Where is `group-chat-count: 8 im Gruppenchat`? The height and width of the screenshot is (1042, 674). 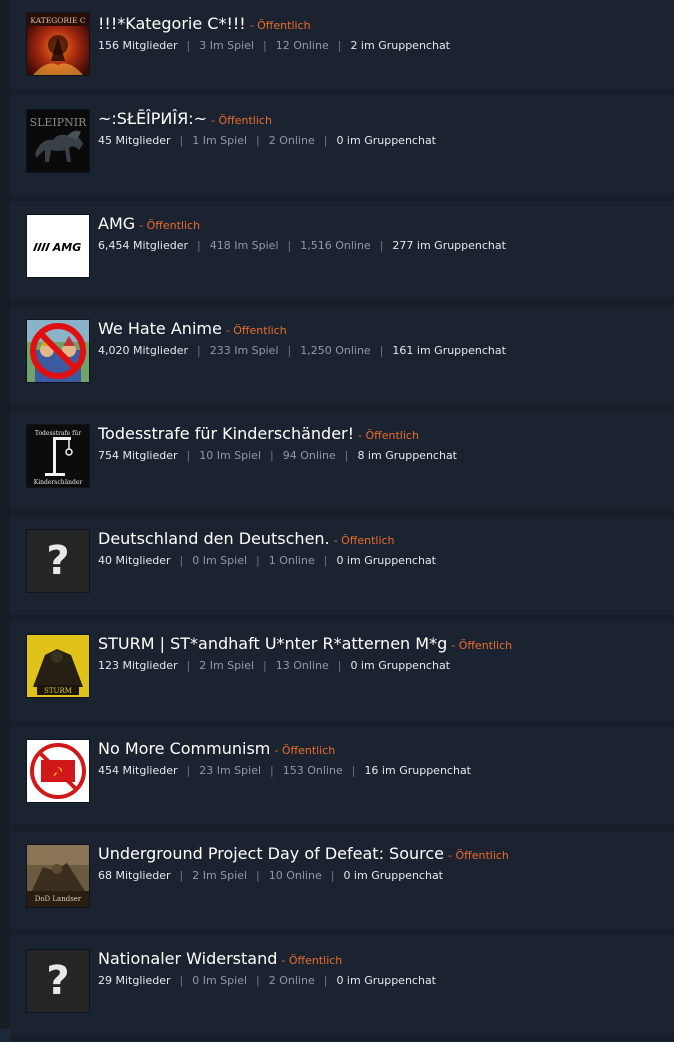 group-chat-count: 8 im Gruppenchat is located at coordinates (407, 455).